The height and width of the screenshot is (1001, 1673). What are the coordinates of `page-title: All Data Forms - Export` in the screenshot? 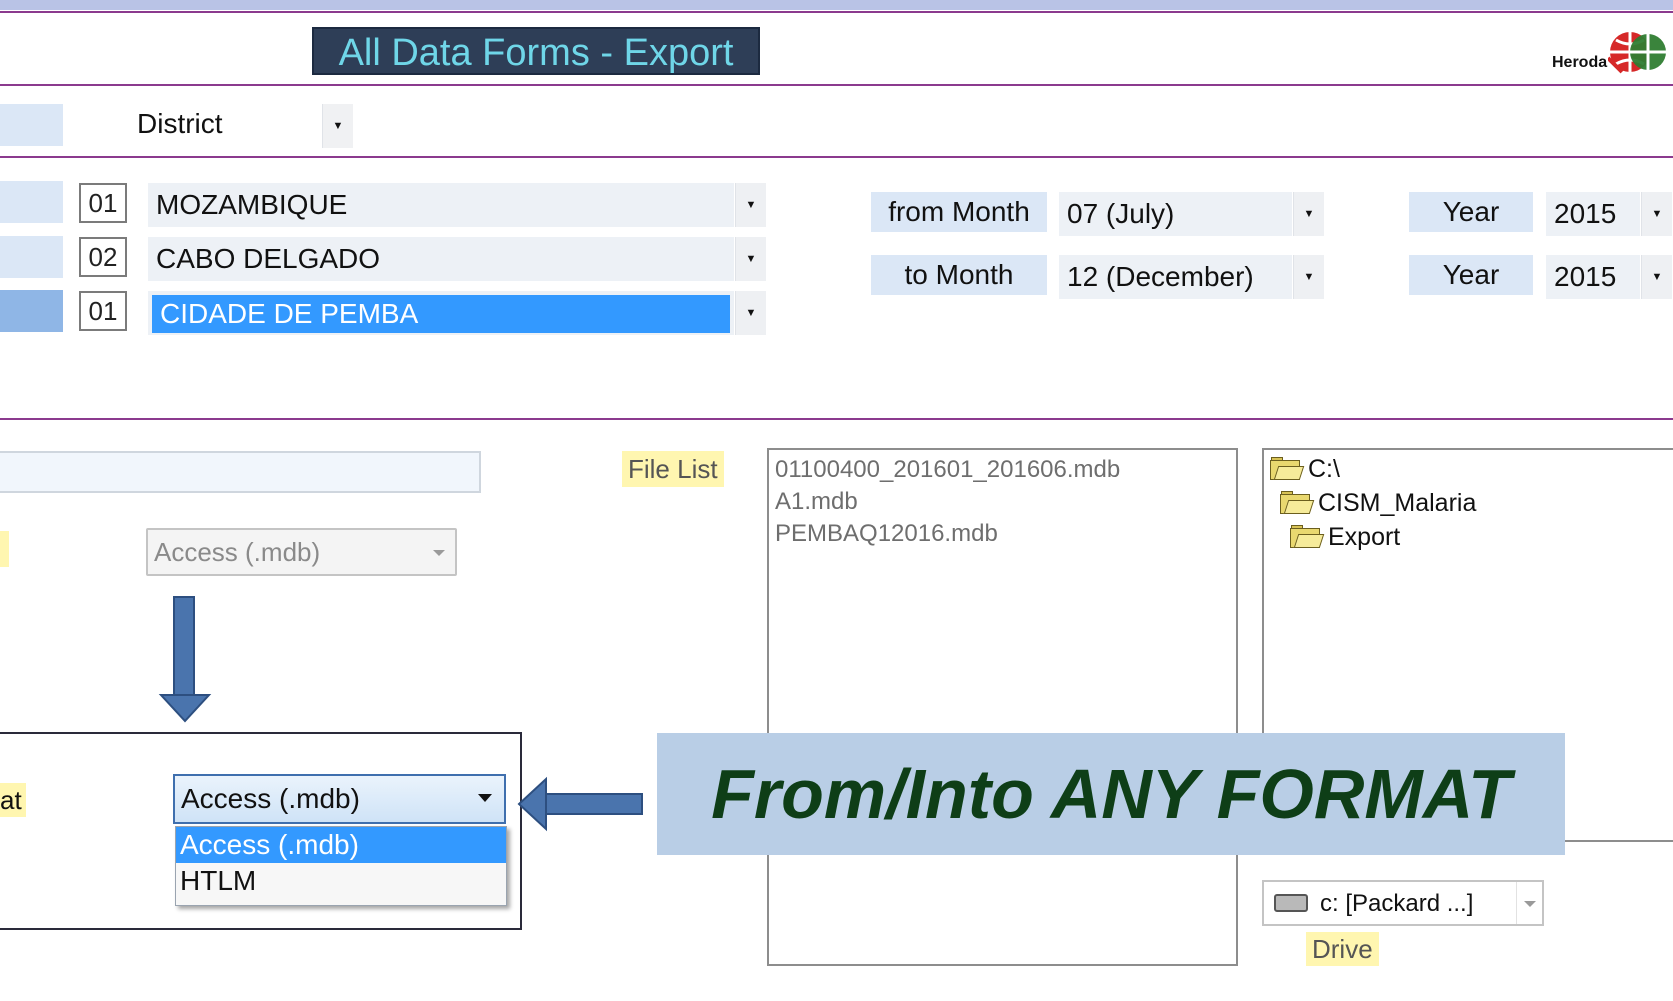 It's located at (536, 51).